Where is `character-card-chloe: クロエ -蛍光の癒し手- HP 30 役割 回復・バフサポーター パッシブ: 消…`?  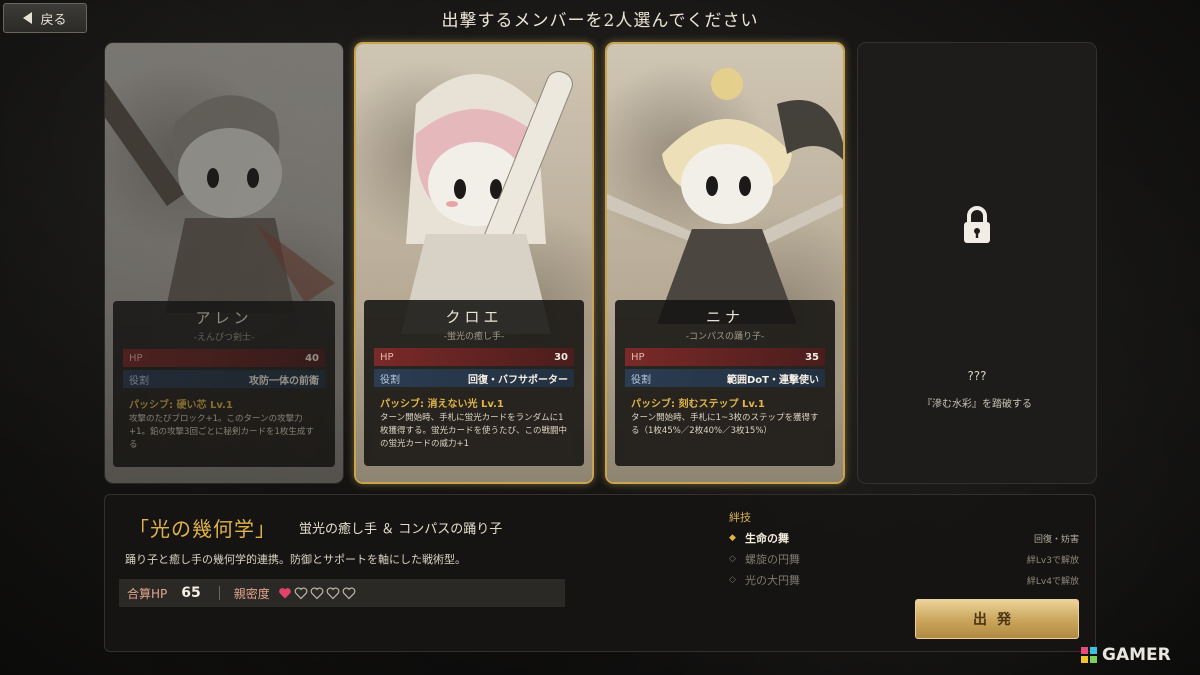 character-card-chloe: クロエ -蛍光の癒し手- HP 30 役割 回復・バフサポーター パッシブ: 消… is located at coordinates (474, 263).